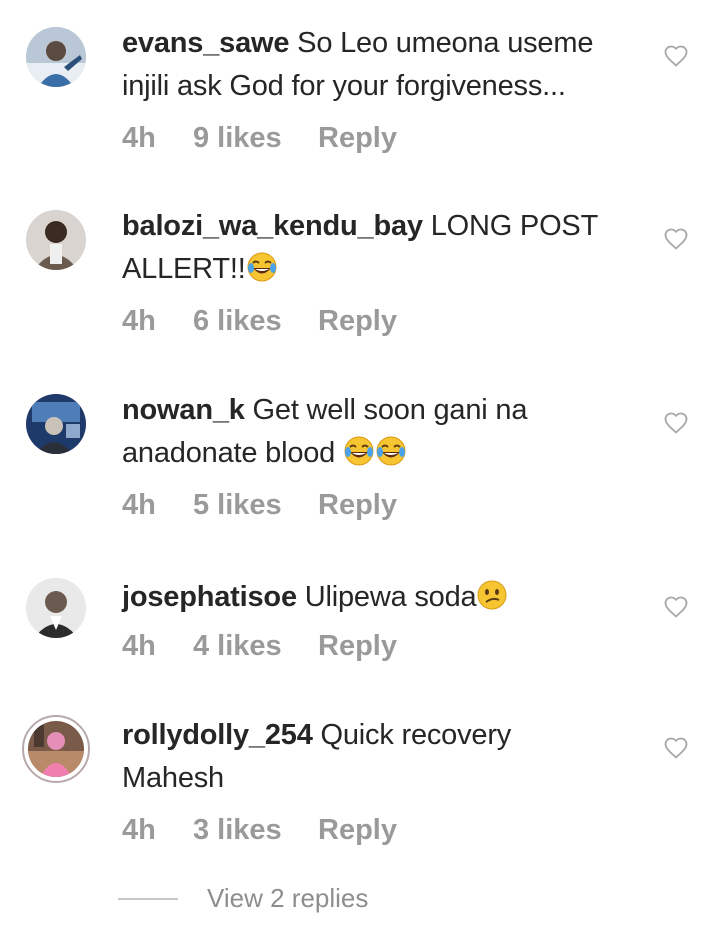 The width and height of the screenshot is (720, 940). I want to click on comment-body: rollydolly_254 Quick recovery Mahesh, so click(382, 757).